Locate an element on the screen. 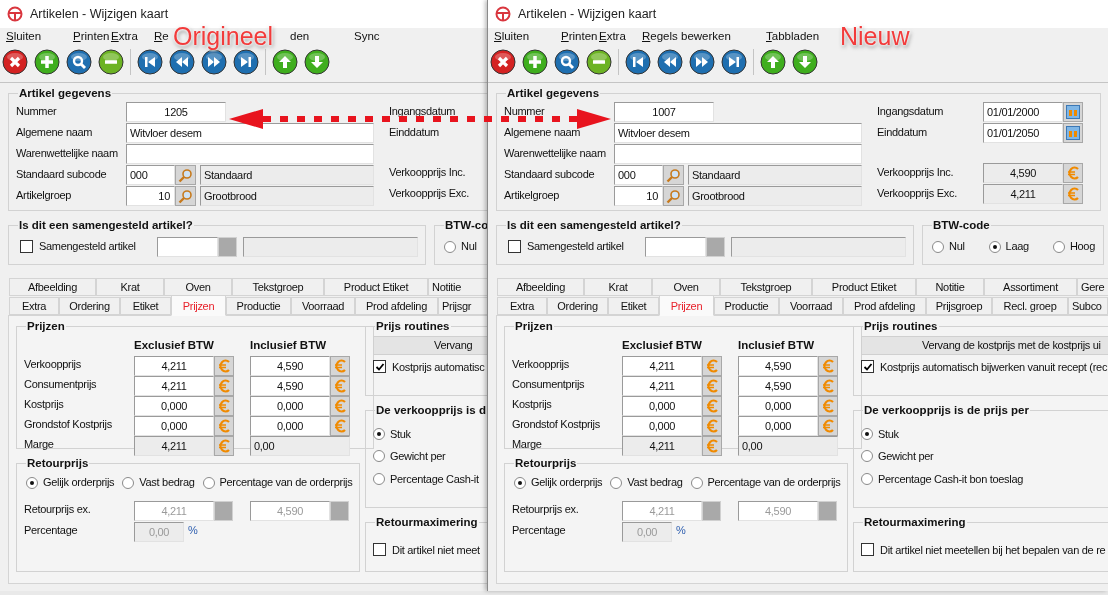 Image resolution: width=1108 pixels, height=595 pixels. description-field: Grootbrood is located at coordinates (287, 196).